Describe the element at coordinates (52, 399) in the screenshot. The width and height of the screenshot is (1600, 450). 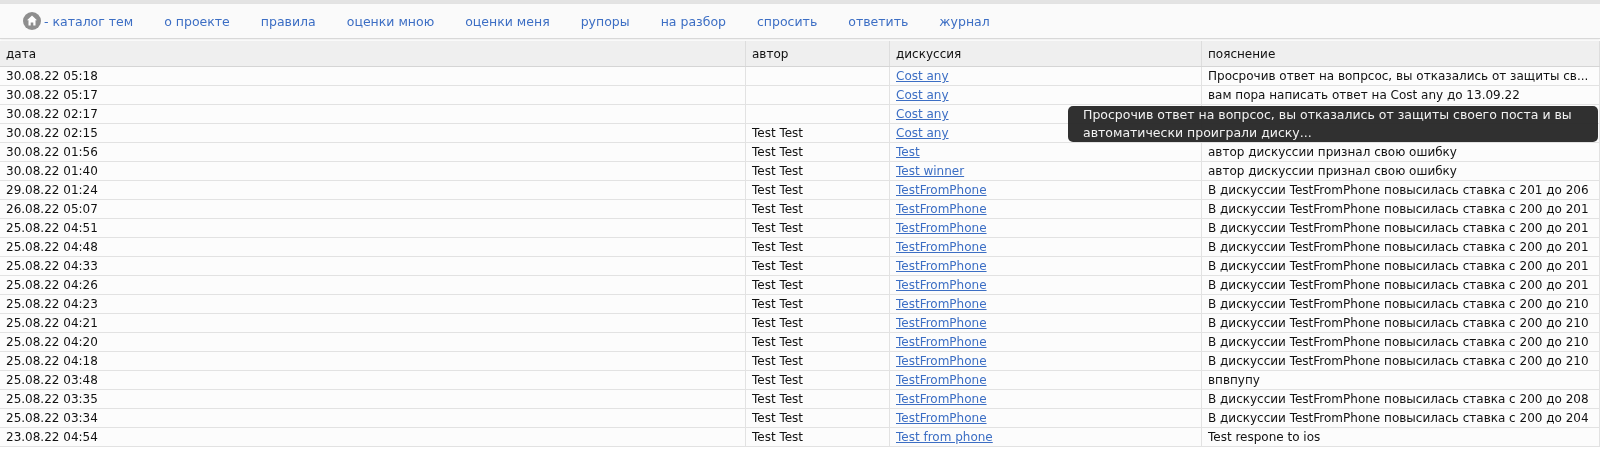
I see `date-cell: 25.08.22 03:35` at that location.